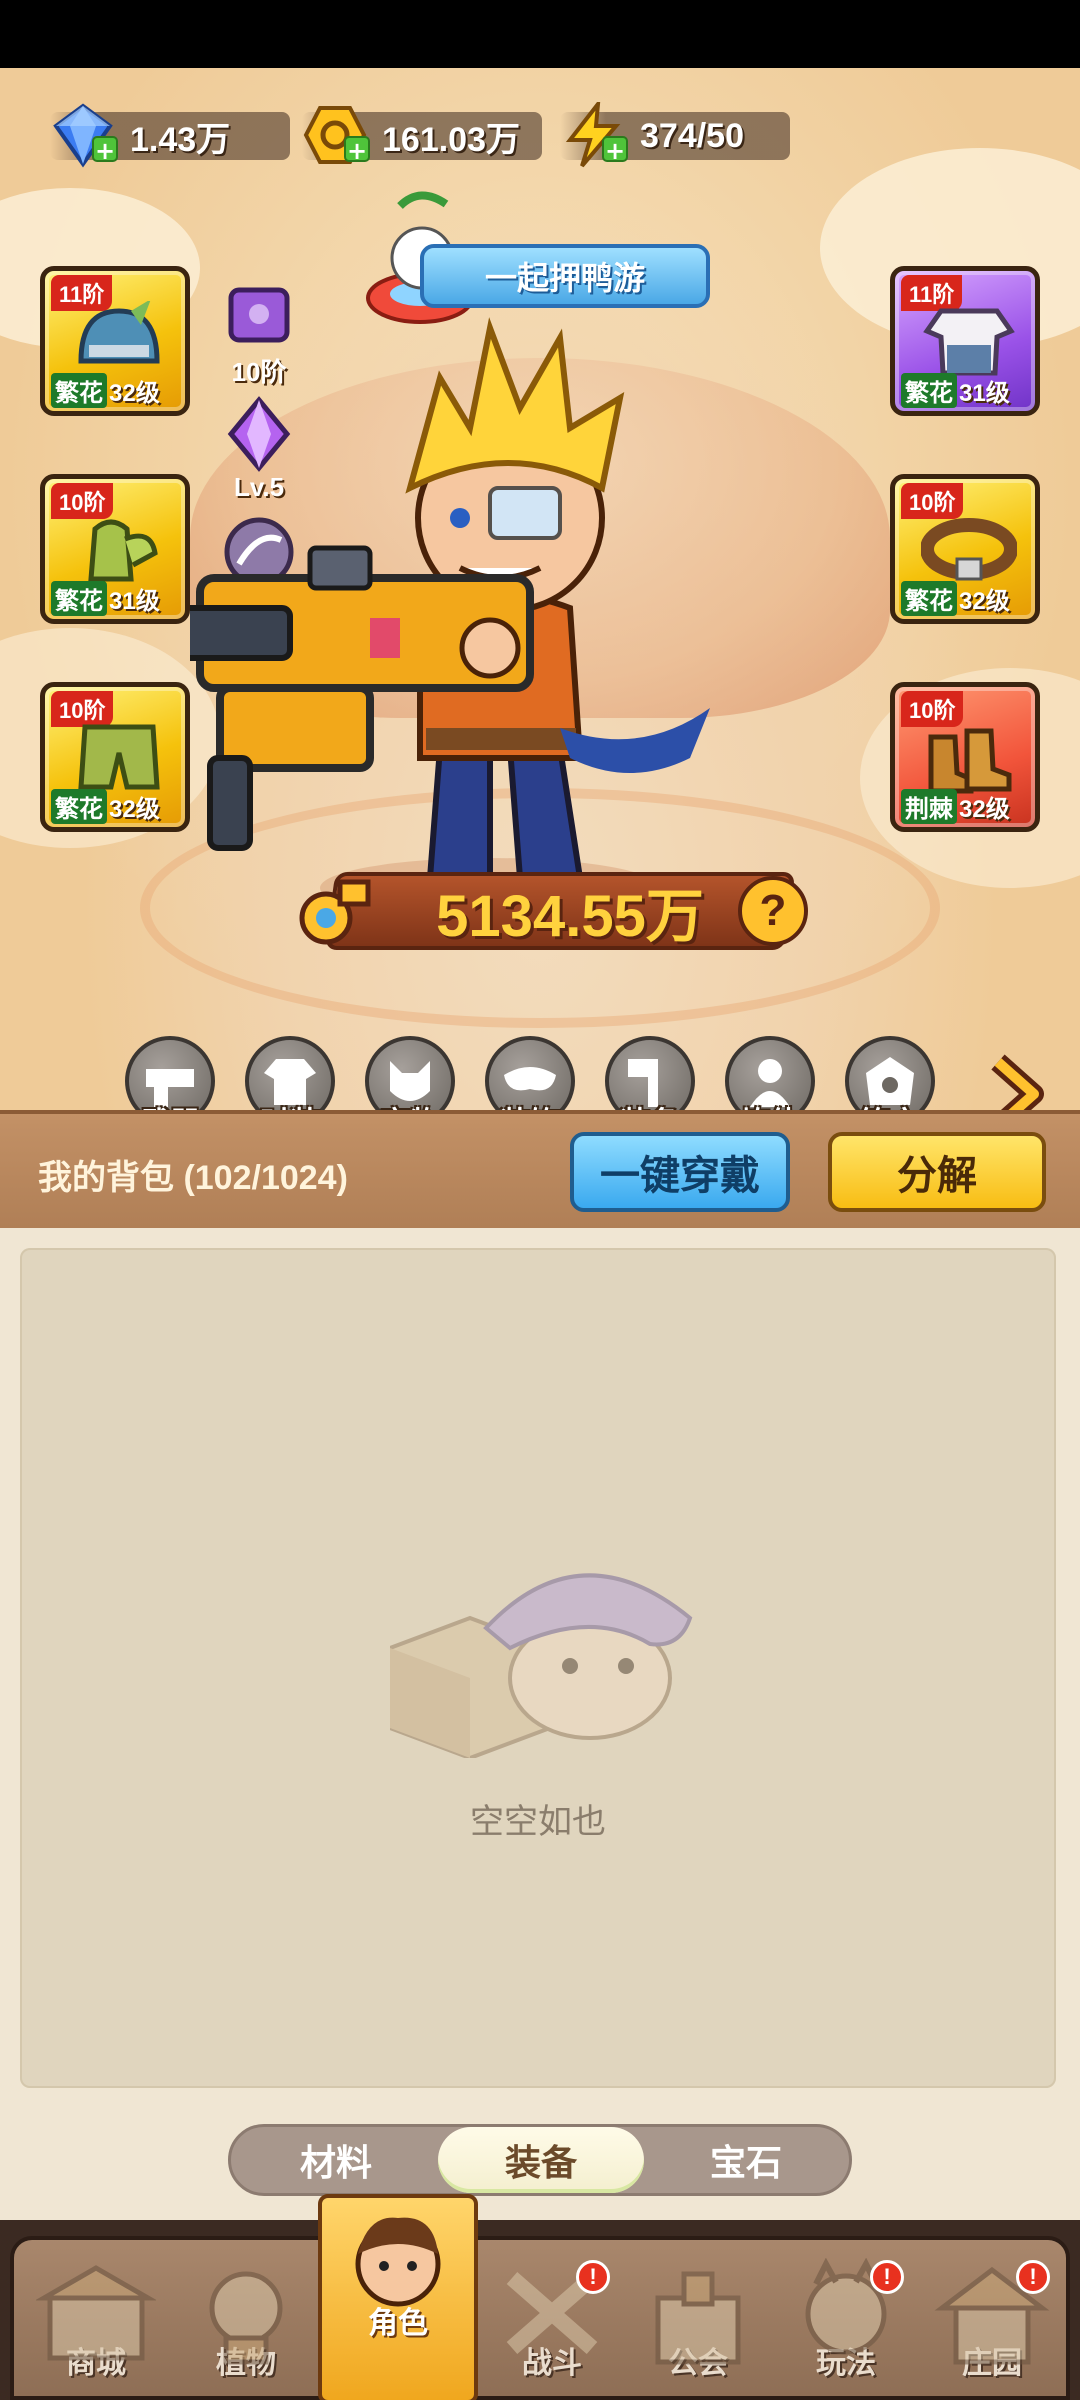 The height and width of the screenshot is (2400, 1080). I want to click on tab-equipment: 装备, so click(541, 2160).